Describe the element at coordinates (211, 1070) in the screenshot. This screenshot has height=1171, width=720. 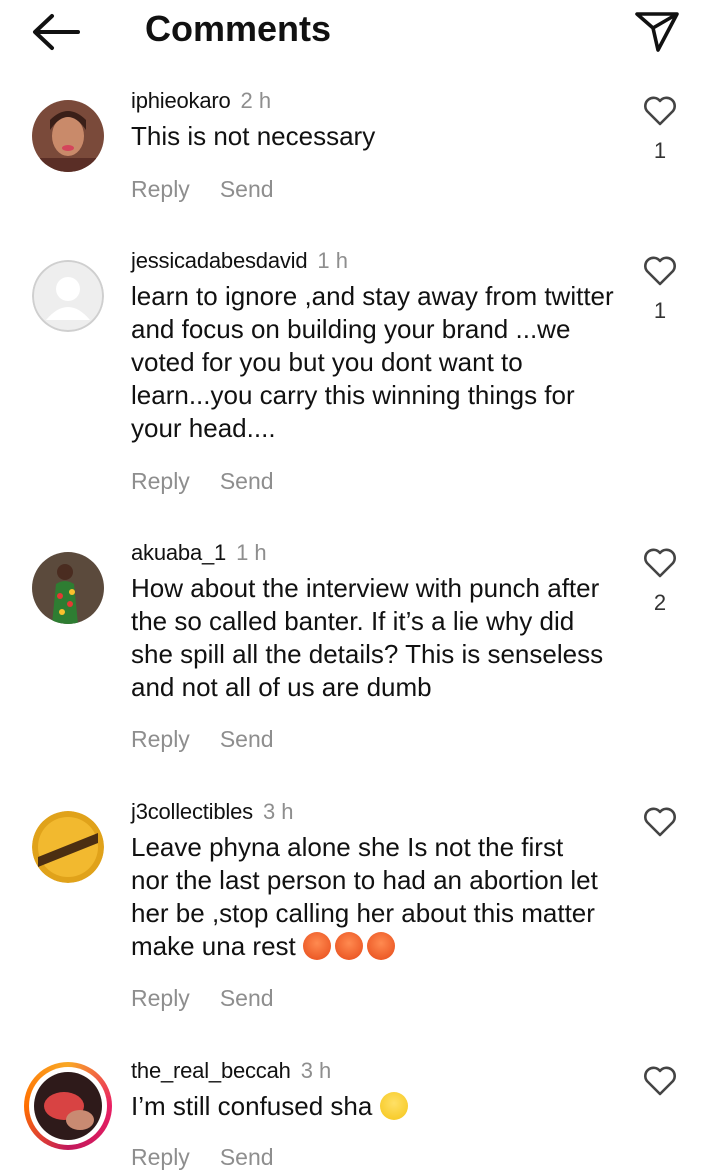
I see `username: the_real_beccah` at that location.